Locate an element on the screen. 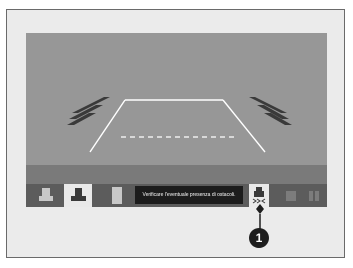 The height and width of the screenshot is (268, 353). normal-view-button is located at coordinates (46, 195).